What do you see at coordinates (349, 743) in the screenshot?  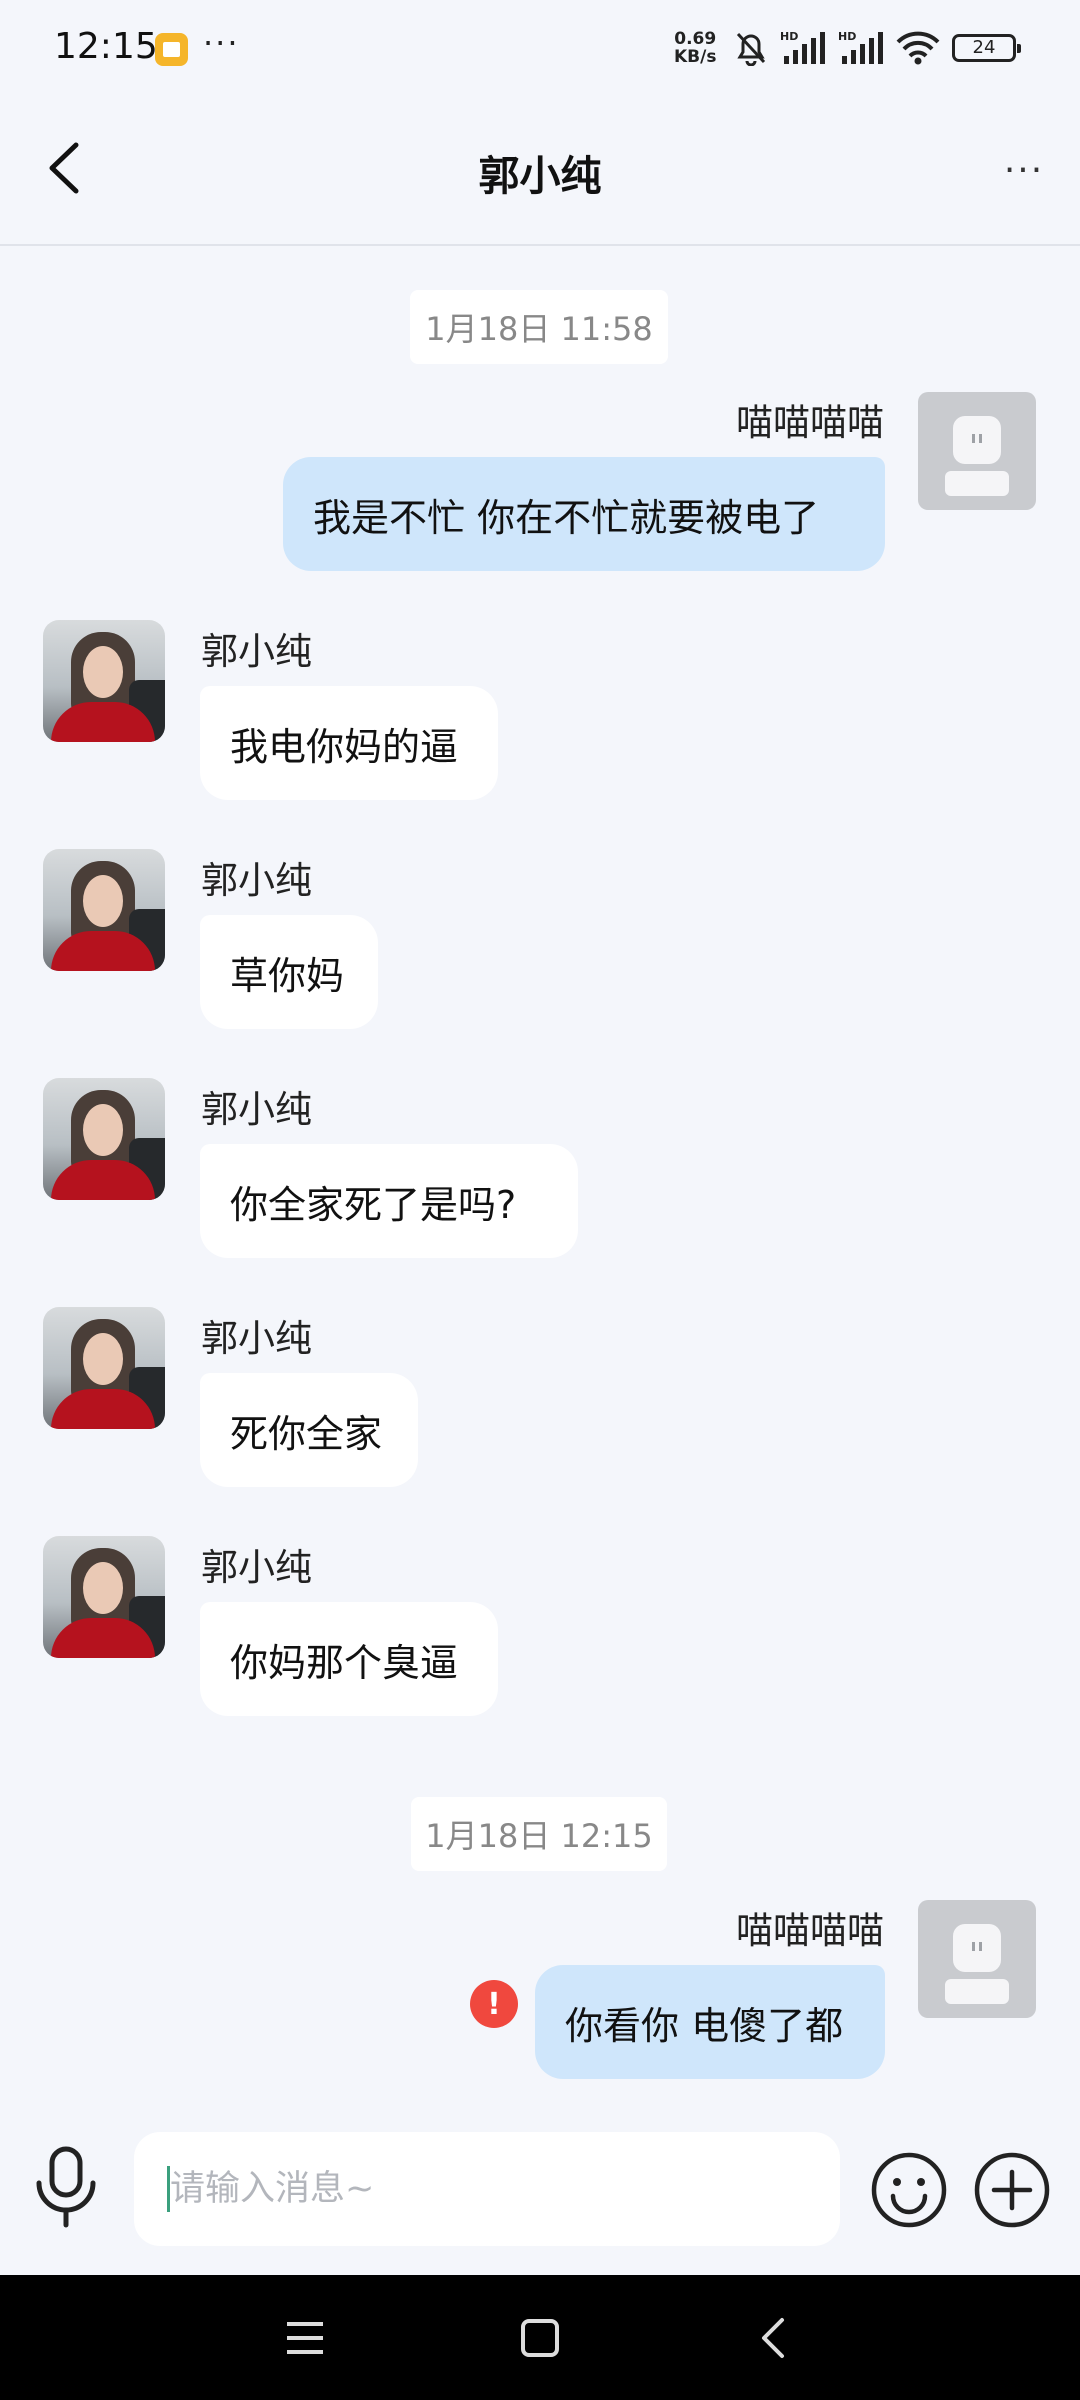 I see `message-bubble-incoming: 我电你妈的逼` at bounding box center [349, 743].